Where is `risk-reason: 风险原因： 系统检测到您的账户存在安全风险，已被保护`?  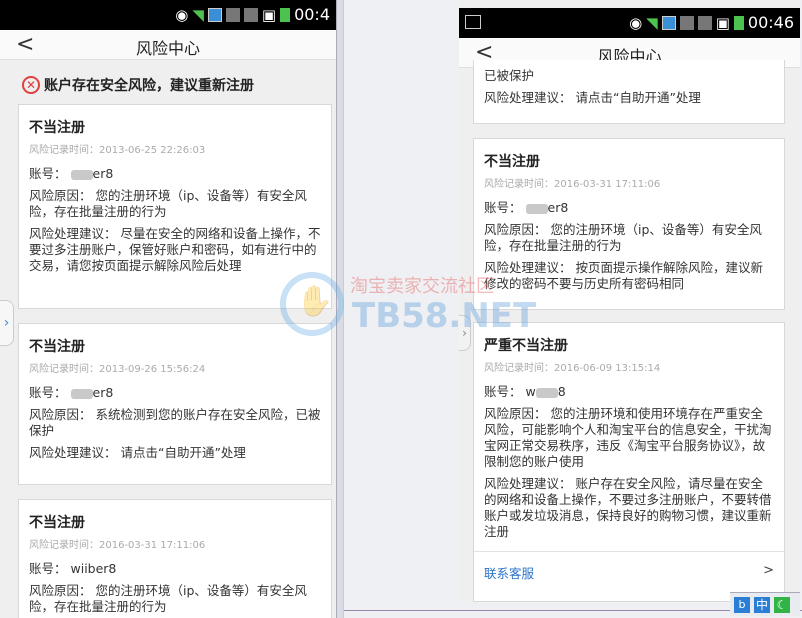
risk-reason: 风险原因： 系统检测到您的账户存在安全风险，已被保护 is located at coordinates (175, 422).